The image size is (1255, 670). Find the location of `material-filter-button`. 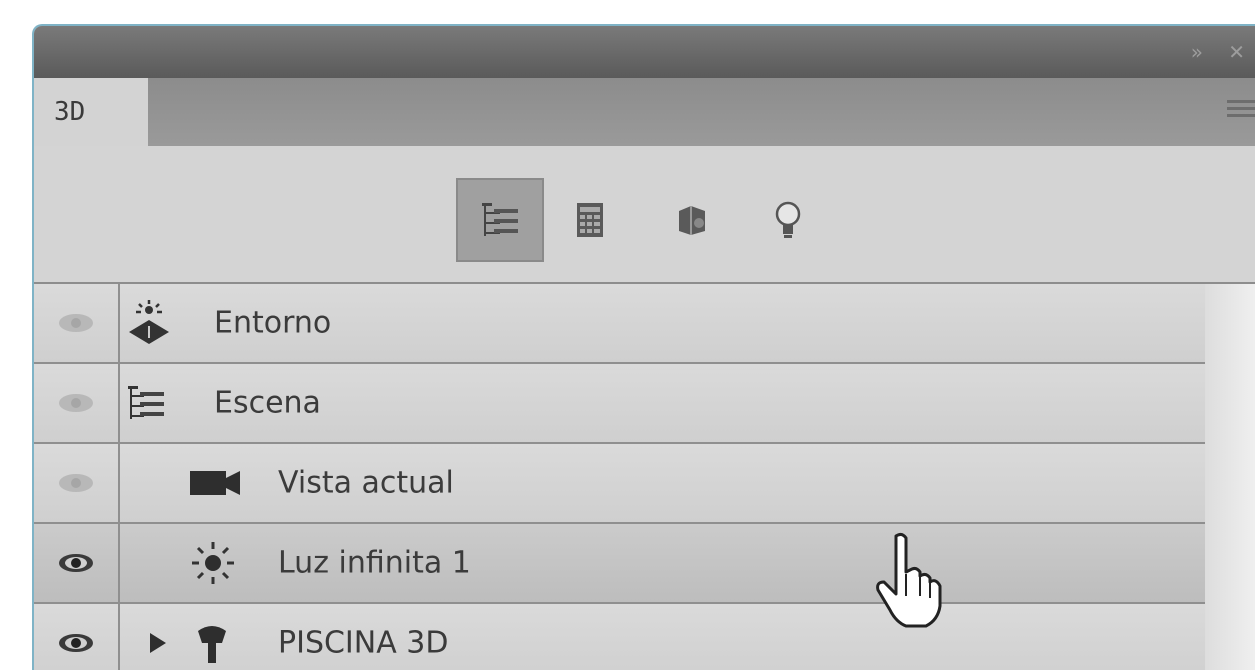

material-filter-button is located at coordinates (692, 220).